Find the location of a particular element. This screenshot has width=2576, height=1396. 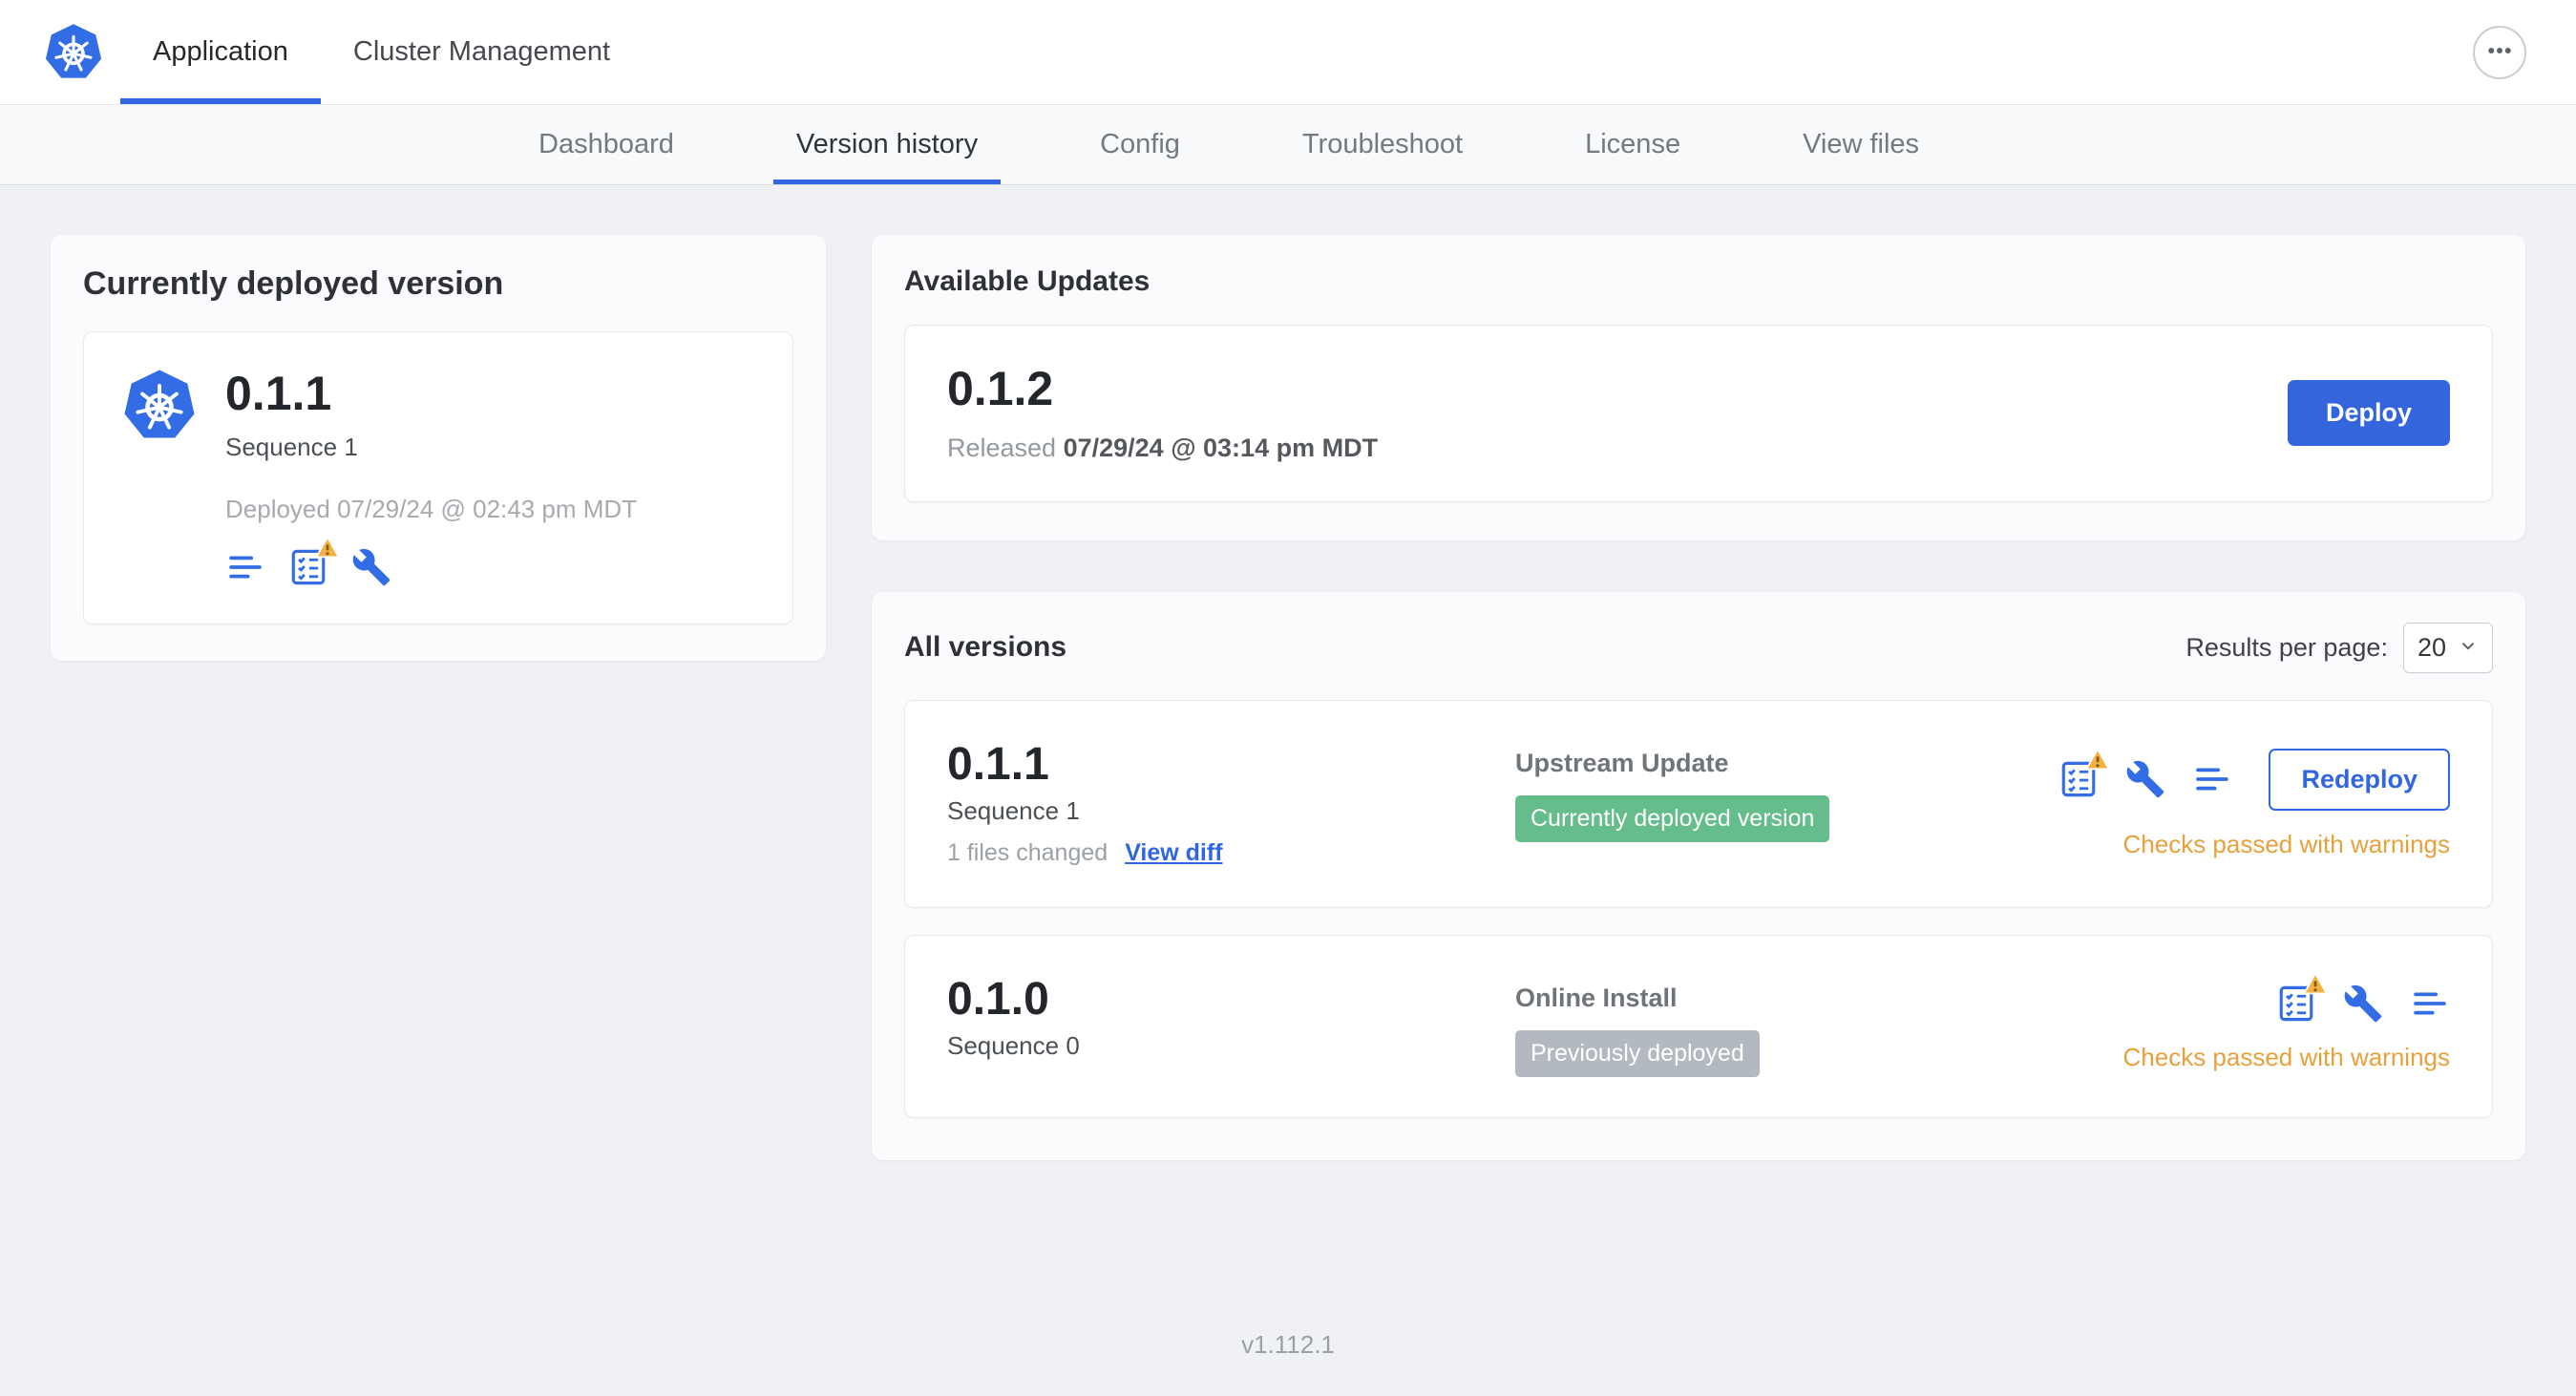

all-versions-title: All versions is located at coordinates (985, 647).